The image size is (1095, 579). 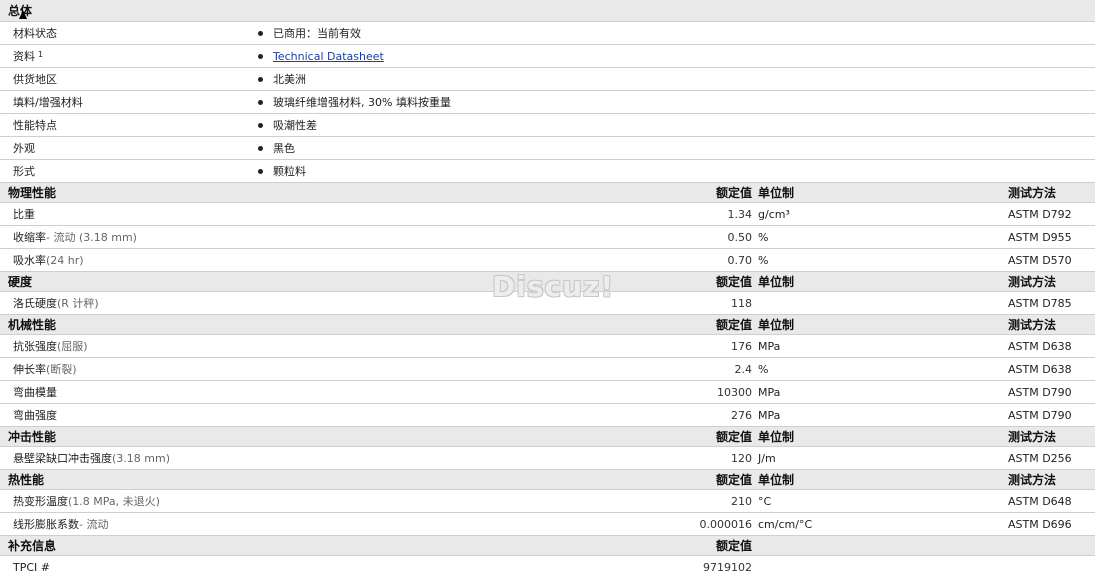 What do you see at coordinates (24, 214) in the screenshot?
I see `row-label: 比重` at bounding box center [24, 214].